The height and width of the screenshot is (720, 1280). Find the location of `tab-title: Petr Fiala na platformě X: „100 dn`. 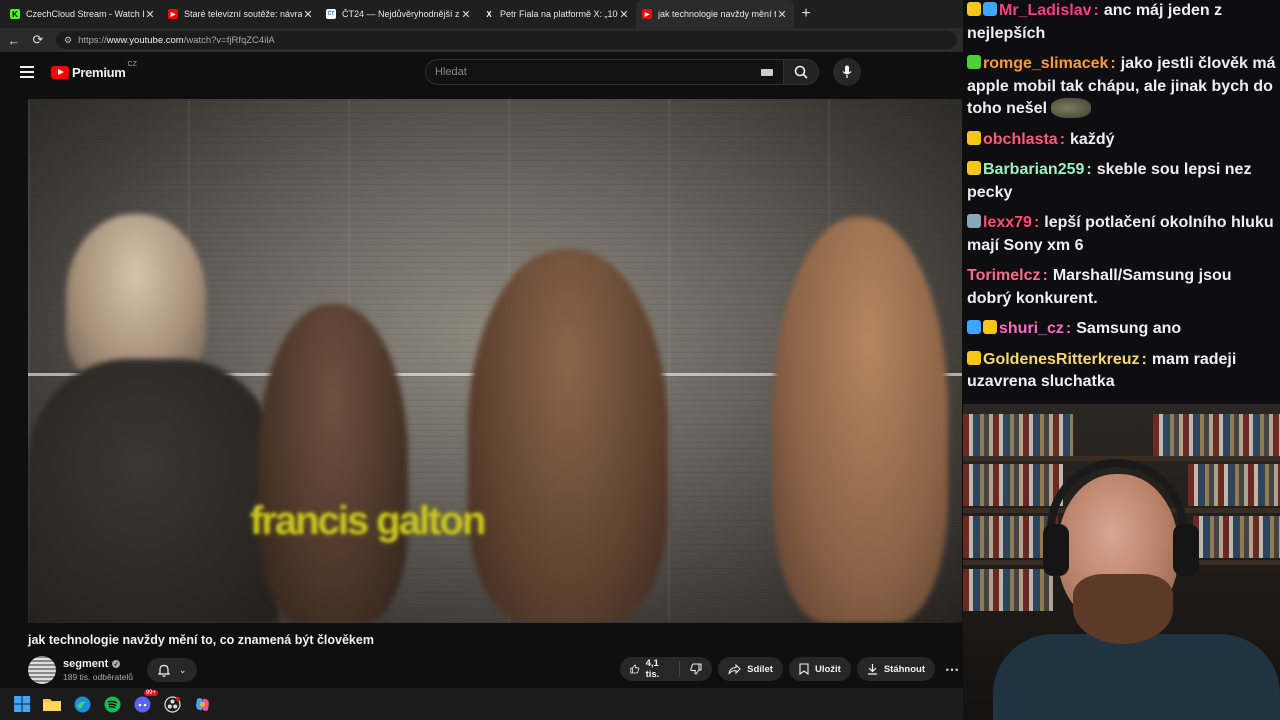

tab-title: Petr Fiala na platformě X: „100 dn is located at coordinates (559, 14).